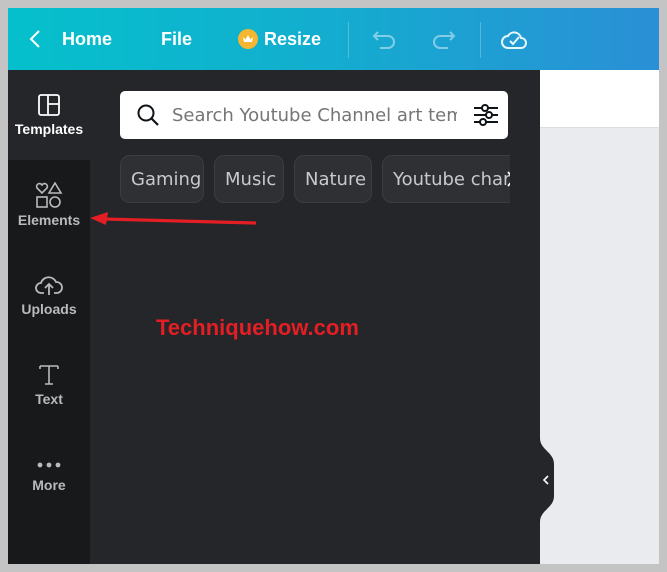  Describe the element at coordinates (34, 39) in the screenshot. I see `chevron-left-icon` at that location.